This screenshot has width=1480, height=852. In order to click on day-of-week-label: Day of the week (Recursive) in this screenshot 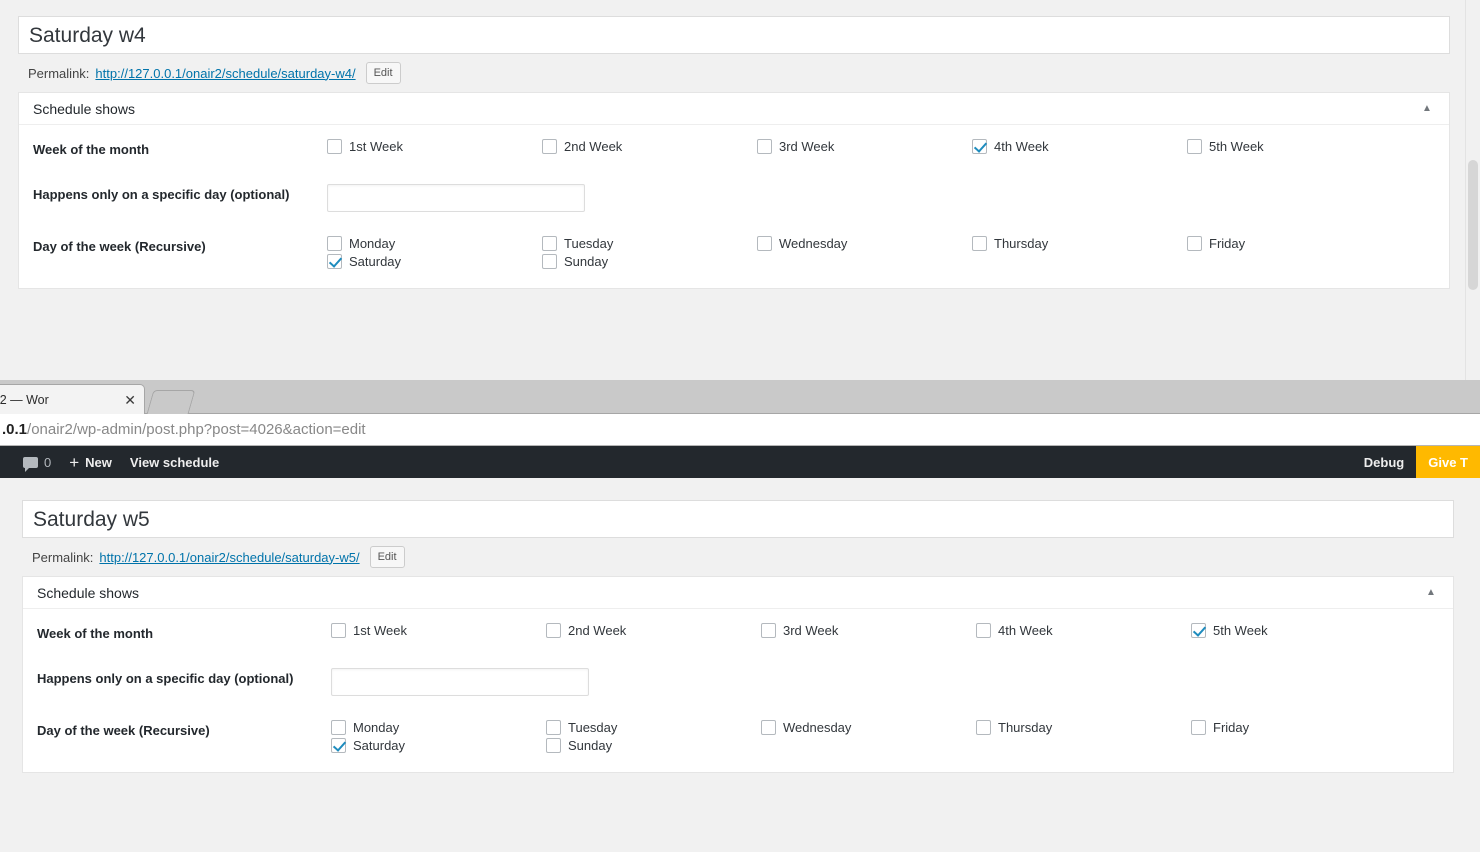, I will do `click(119, 246)`.